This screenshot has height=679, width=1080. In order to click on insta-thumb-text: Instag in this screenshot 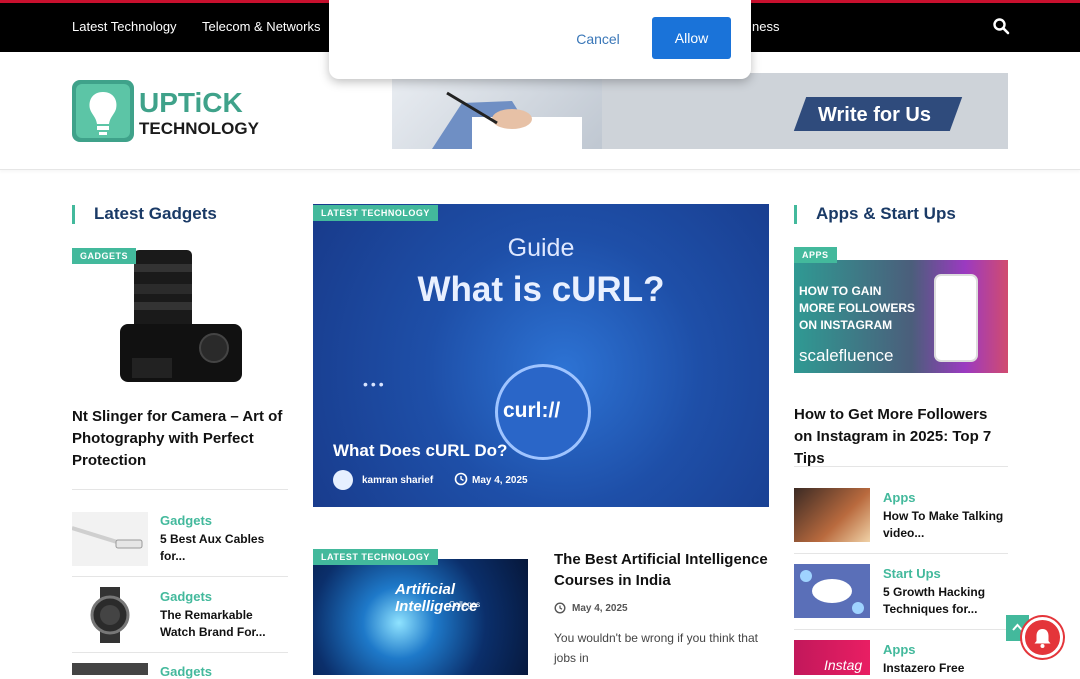, I will do `click(843, 665)`.